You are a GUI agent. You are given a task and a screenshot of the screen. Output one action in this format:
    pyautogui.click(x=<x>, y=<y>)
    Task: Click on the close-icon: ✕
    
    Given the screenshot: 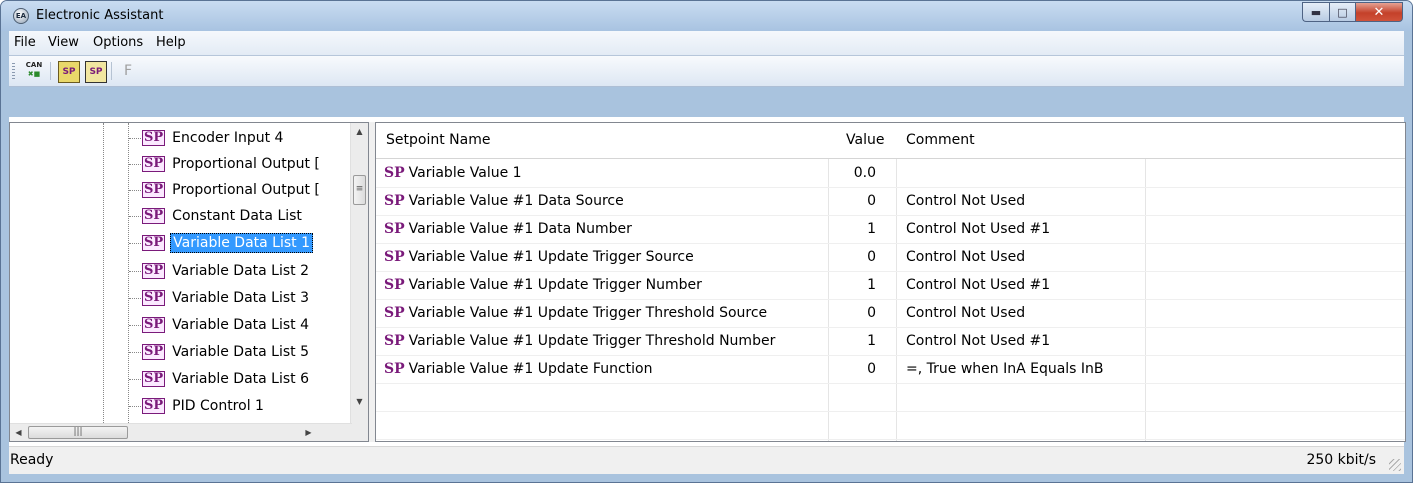 What is the action you would take?
    pyautogui.click(x=1379, y=12)
    